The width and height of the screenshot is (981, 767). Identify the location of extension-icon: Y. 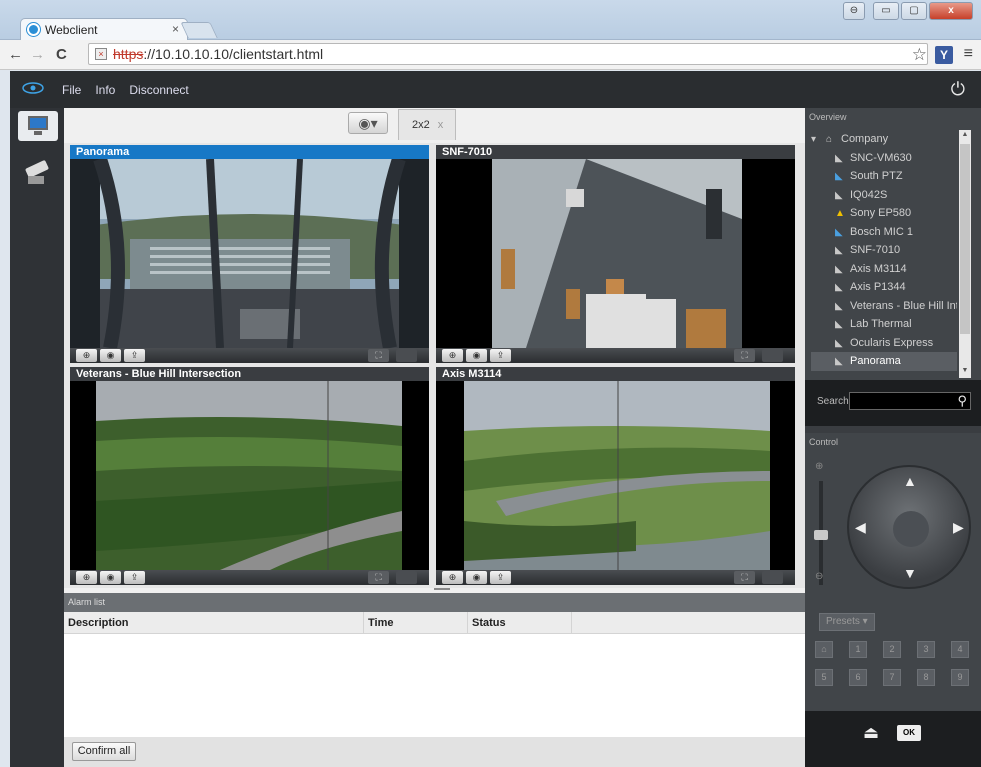
(944, 55).